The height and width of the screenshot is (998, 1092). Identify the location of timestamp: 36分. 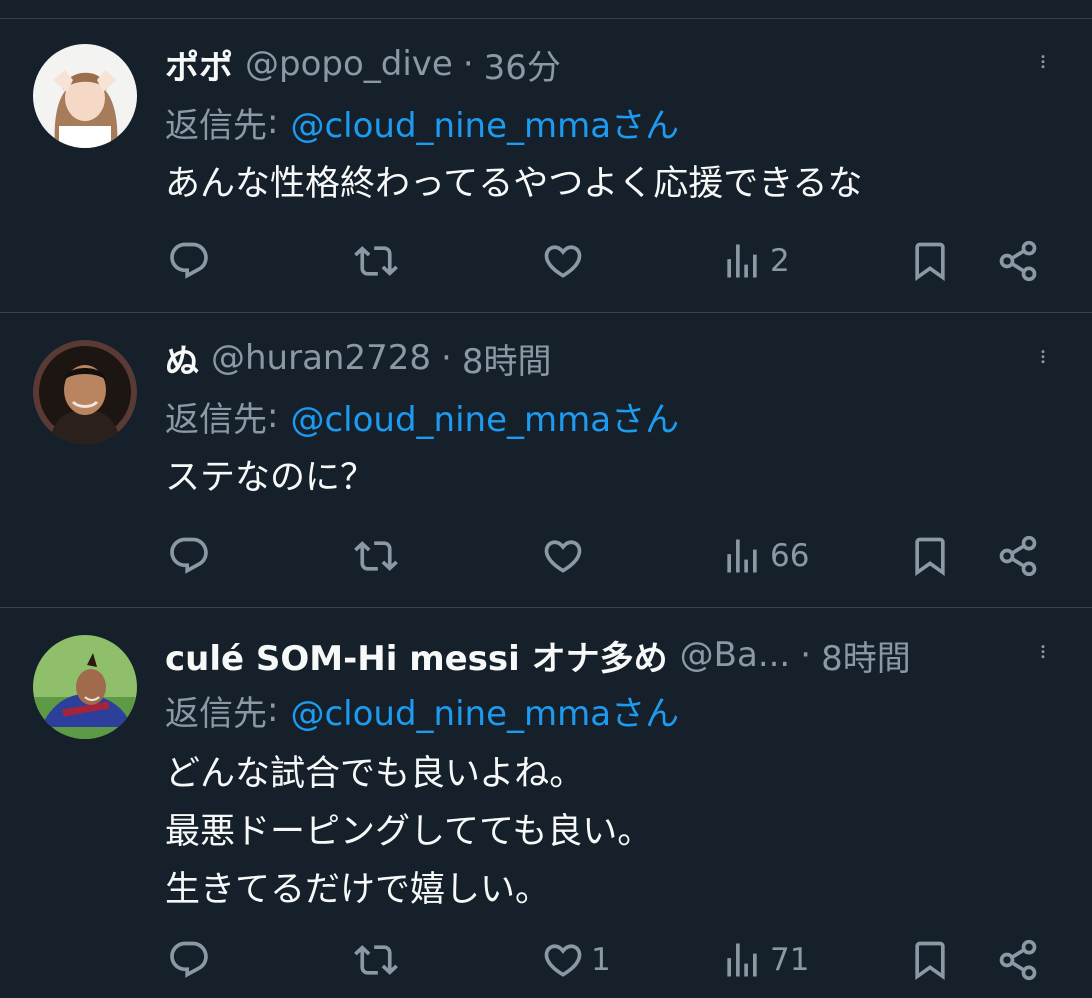
(522, 64).